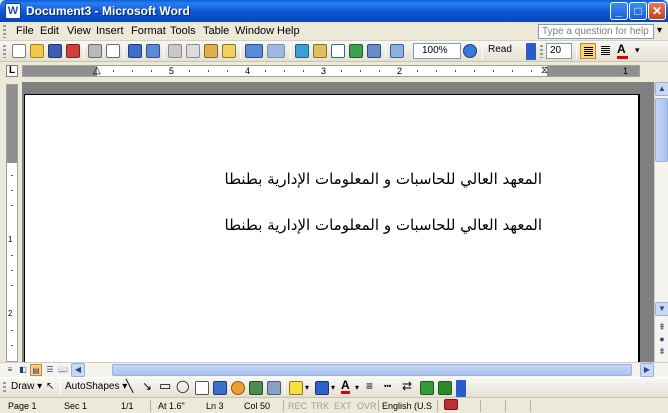 This screenshot has width=668, height=413. I want to click on horizontal-scroll-thumb, so click(372, 370).